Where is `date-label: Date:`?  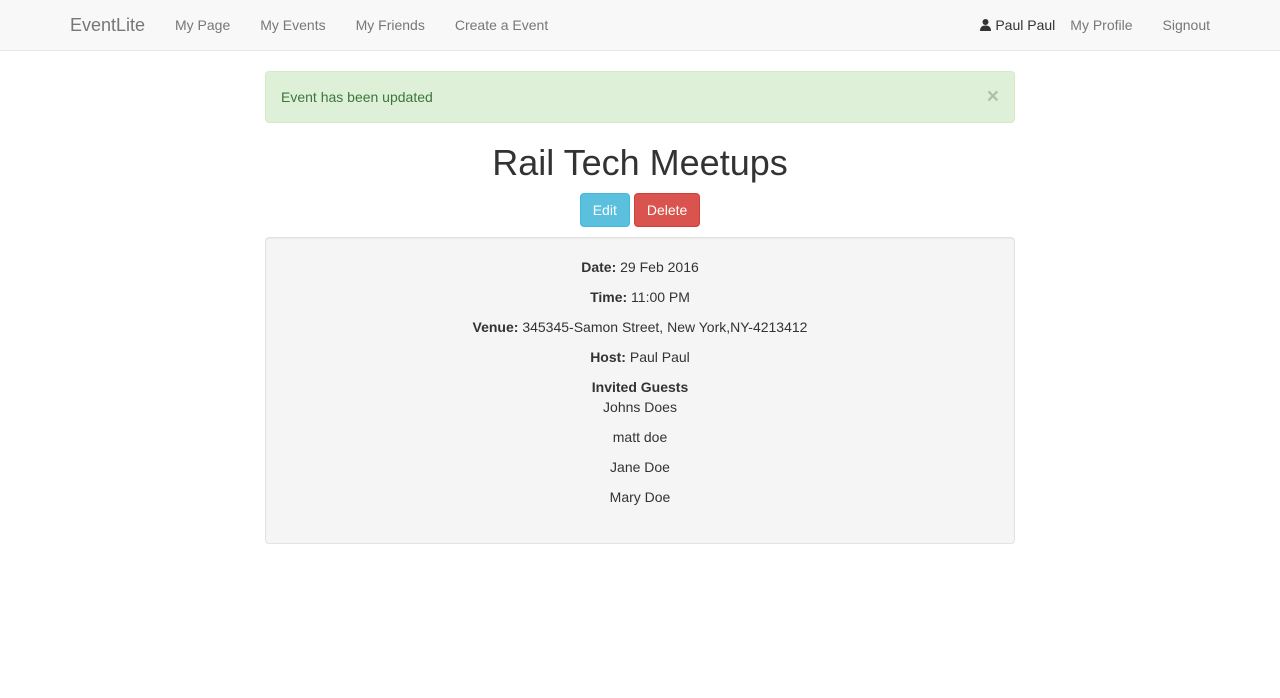 date-label: Date: is located at coordinates (599, 267).